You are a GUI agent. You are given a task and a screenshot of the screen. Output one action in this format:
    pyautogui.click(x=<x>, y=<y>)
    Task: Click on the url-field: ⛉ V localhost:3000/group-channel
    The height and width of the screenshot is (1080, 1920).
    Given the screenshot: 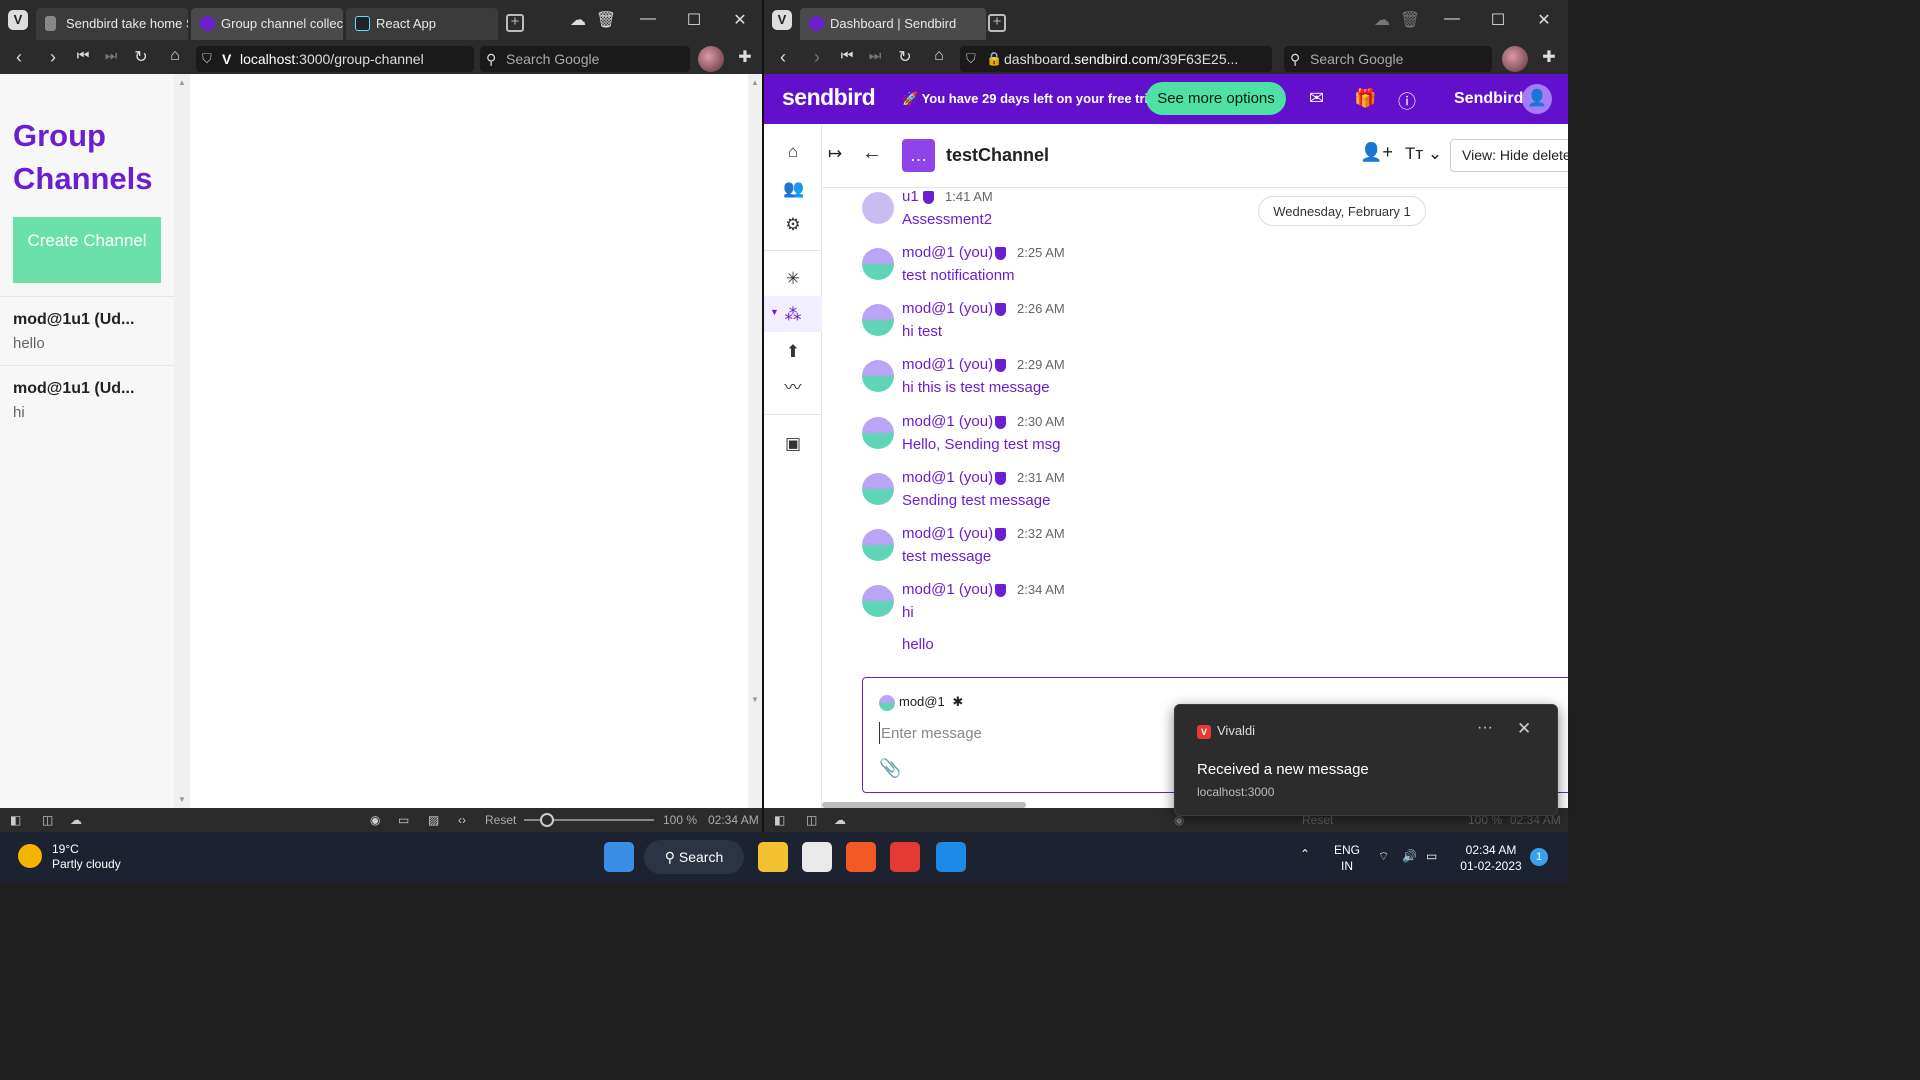 What is the action you would take?
    pyautogui.click(x=335, y=59)
    